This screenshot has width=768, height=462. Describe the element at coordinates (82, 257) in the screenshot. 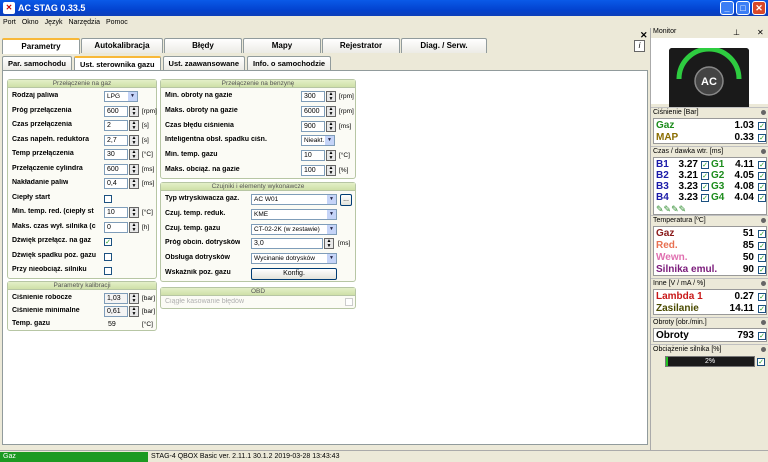

I see `gas-row: Dźwięk spadku poz. gazu` at that location.